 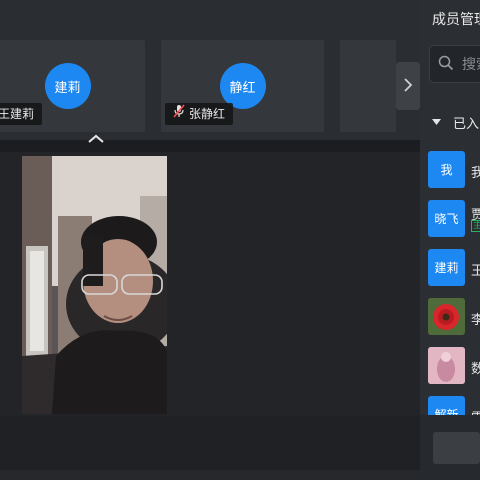 What do you see at coordinates (446, 365) in the screenshot?
I see `photo-avatar-icon` at bounding box center [446, 365].